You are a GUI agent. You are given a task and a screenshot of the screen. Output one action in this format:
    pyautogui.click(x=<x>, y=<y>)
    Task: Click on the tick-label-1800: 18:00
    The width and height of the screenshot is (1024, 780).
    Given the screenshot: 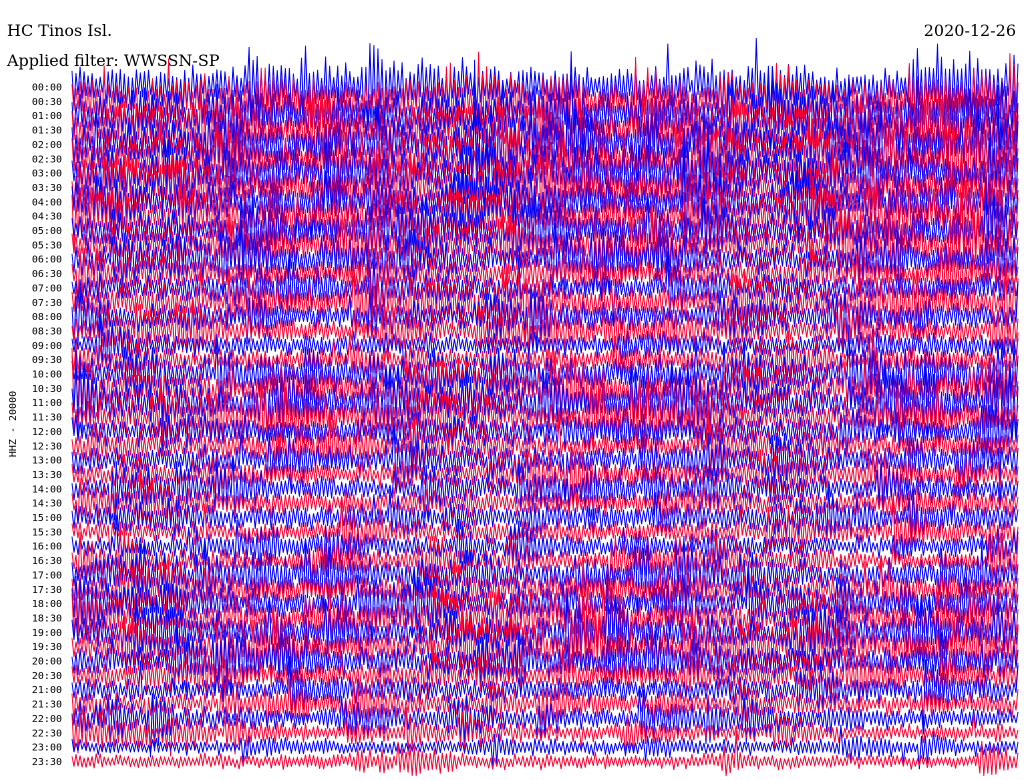 What is the action you would take?
    pyautogui.click(x=47, y=604)
    